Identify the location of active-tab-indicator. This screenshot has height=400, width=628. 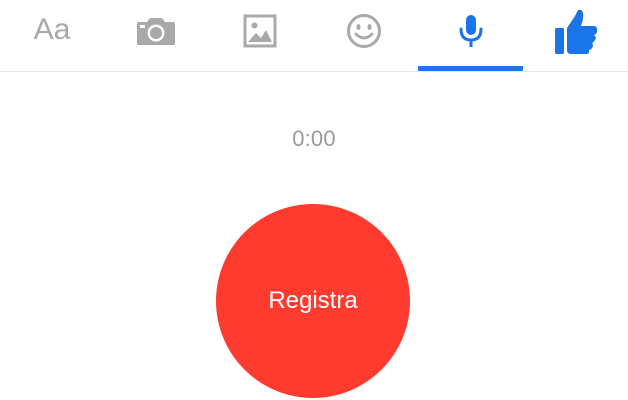
(470, 68).